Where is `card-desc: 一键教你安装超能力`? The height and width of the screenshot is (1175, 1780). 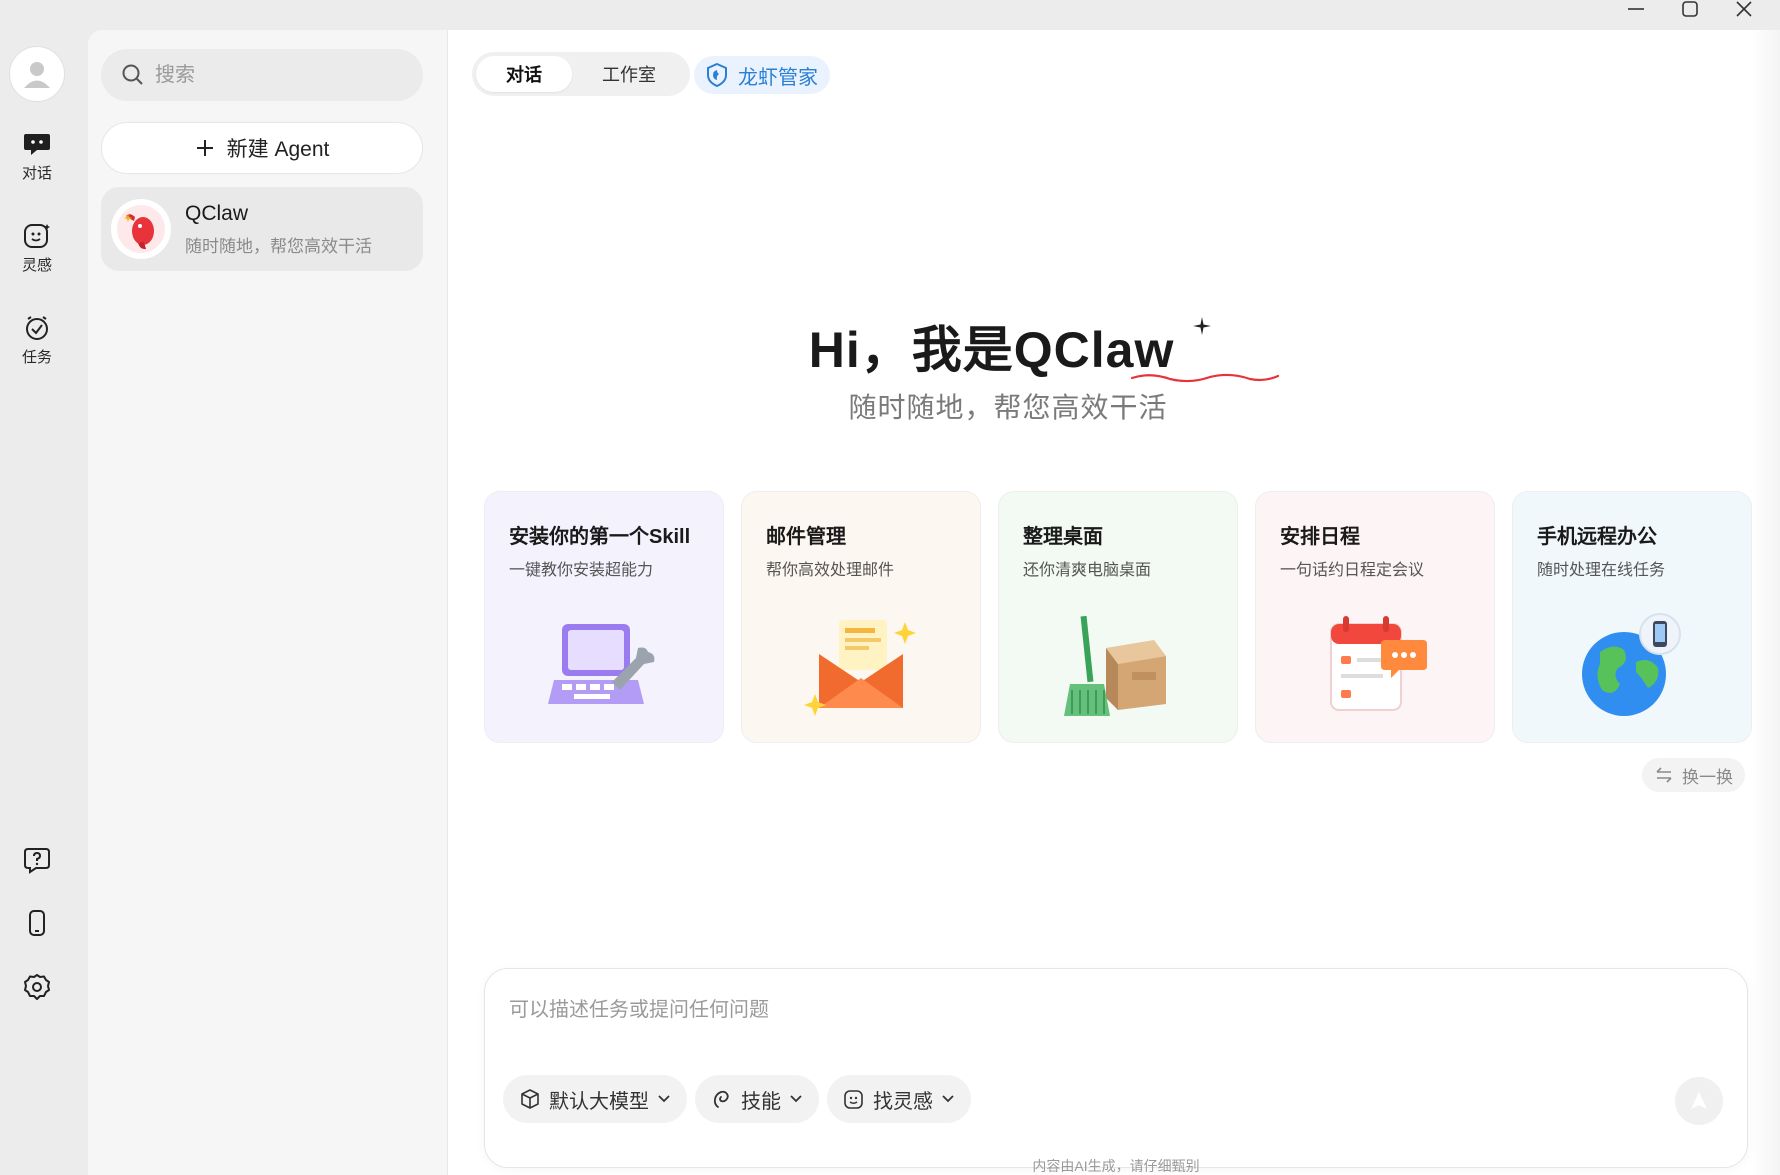 card-desc: 一键教你安装超能力 is located at coordinates (581, 570).